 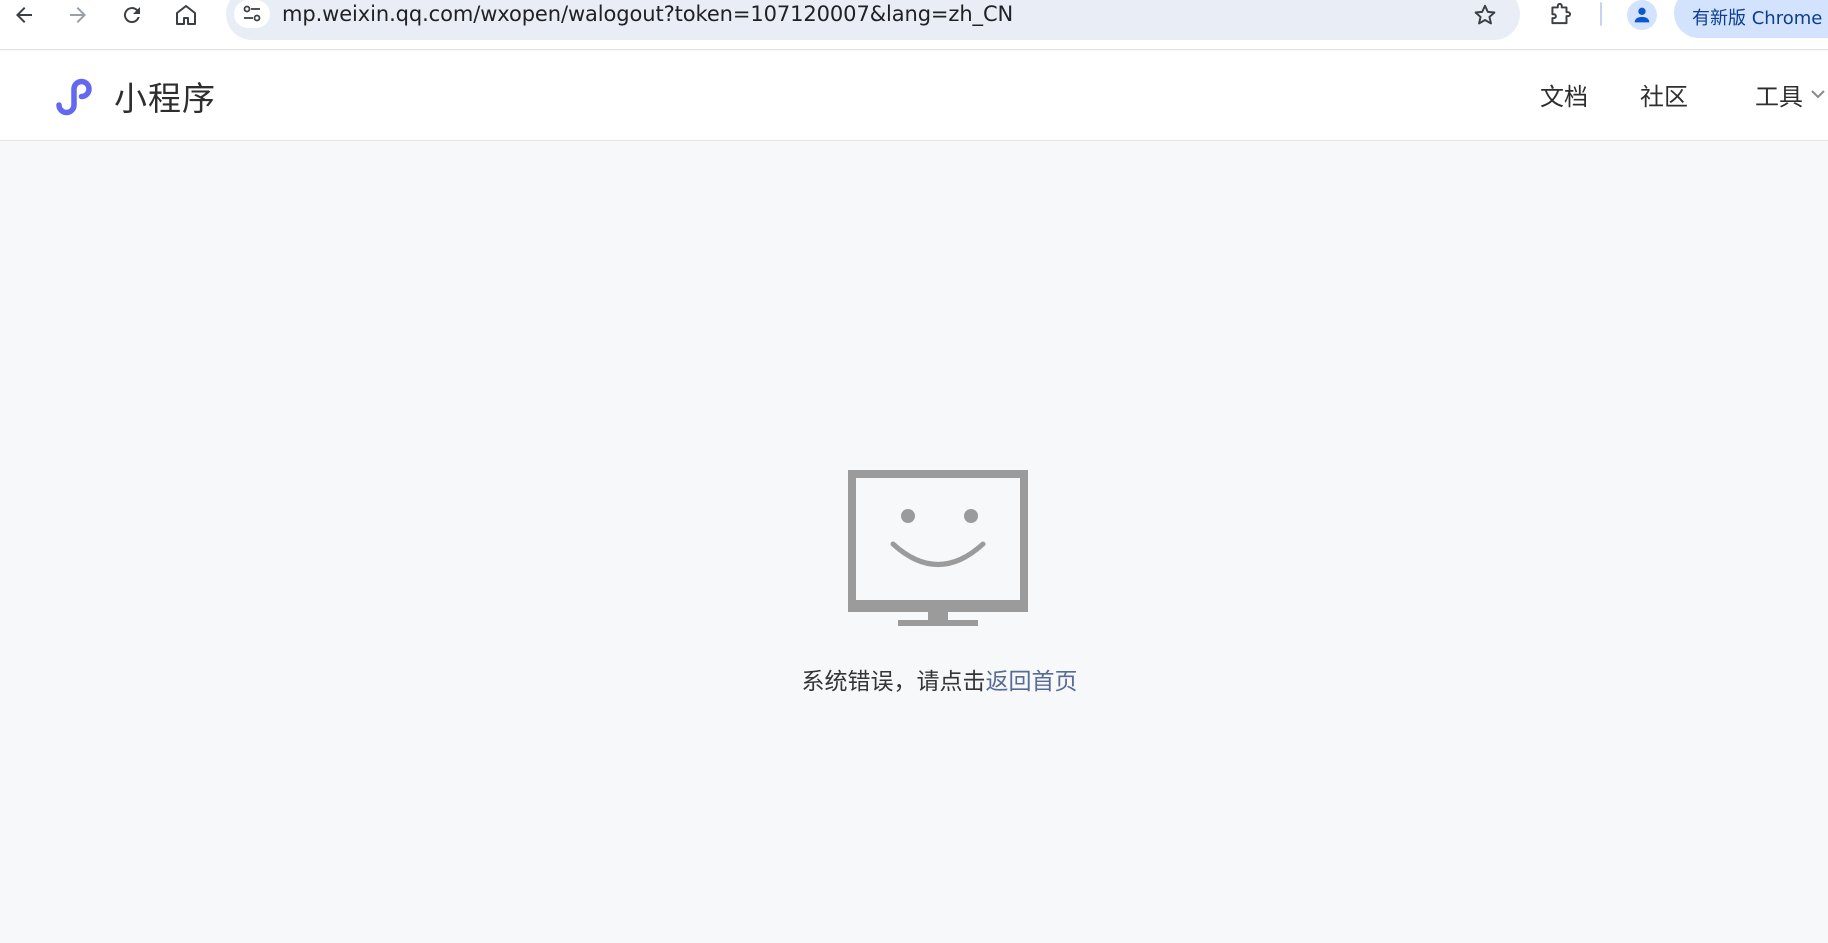 I want to click on mini-program-logo-icon, so click(x=74, y=97).